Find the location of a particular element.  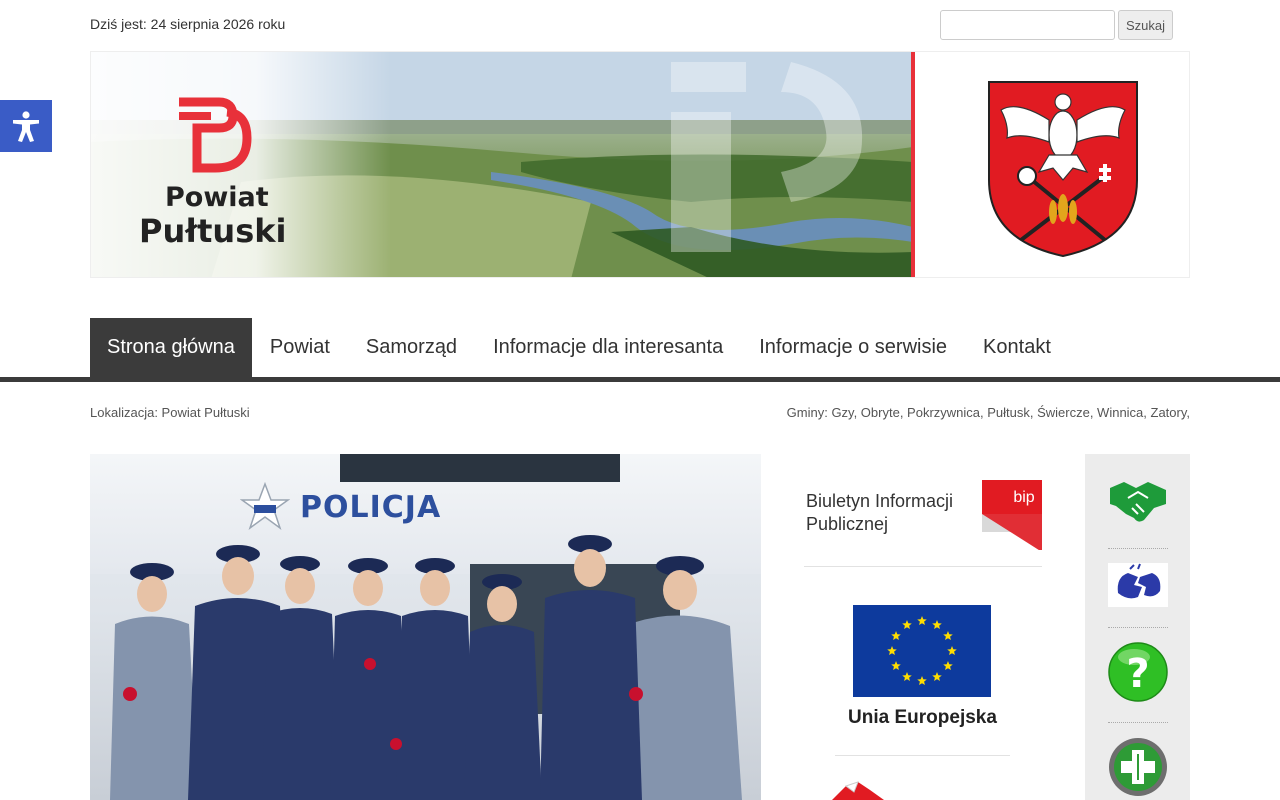

link-divider is located at coordinates (923, 566).